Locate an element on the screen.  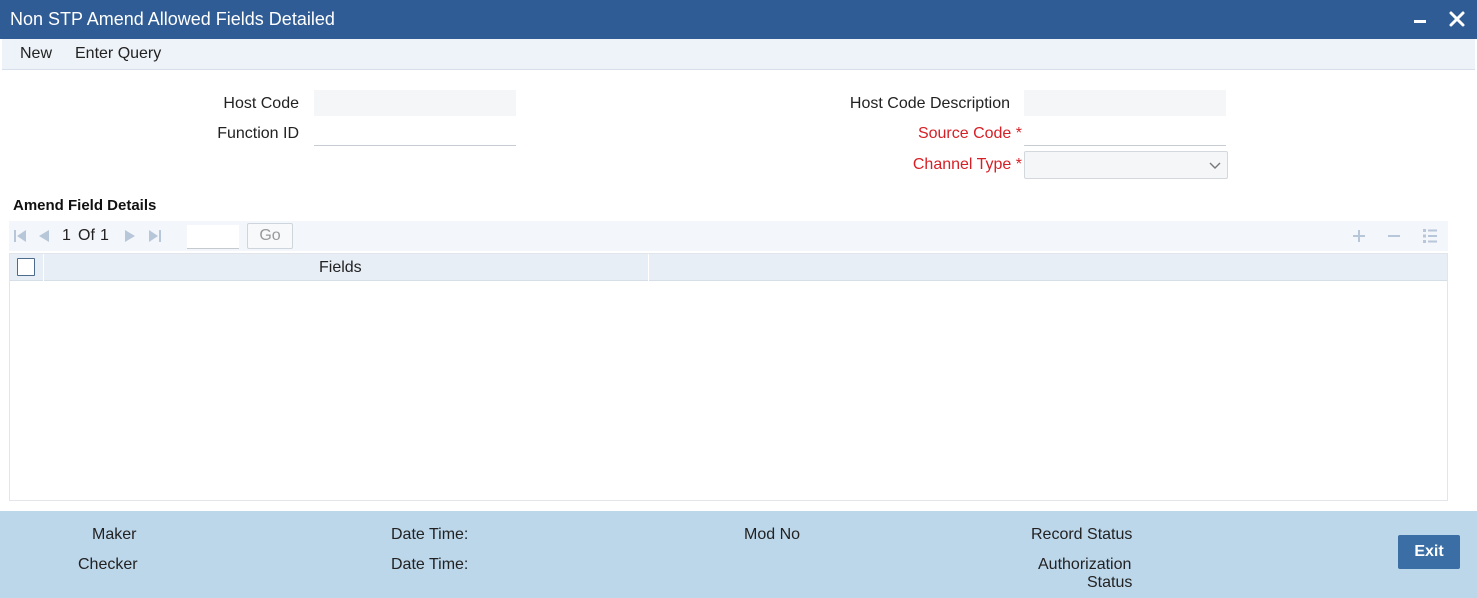
host-code-description-label: Host Code Description is located at coordinates (929, 103).